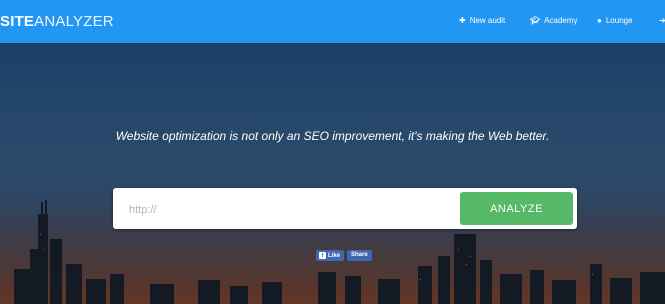 Image resolution: width=665 pixels, height=304 pixels. I want to click on plus-icon: ✚, so click(462, 20).